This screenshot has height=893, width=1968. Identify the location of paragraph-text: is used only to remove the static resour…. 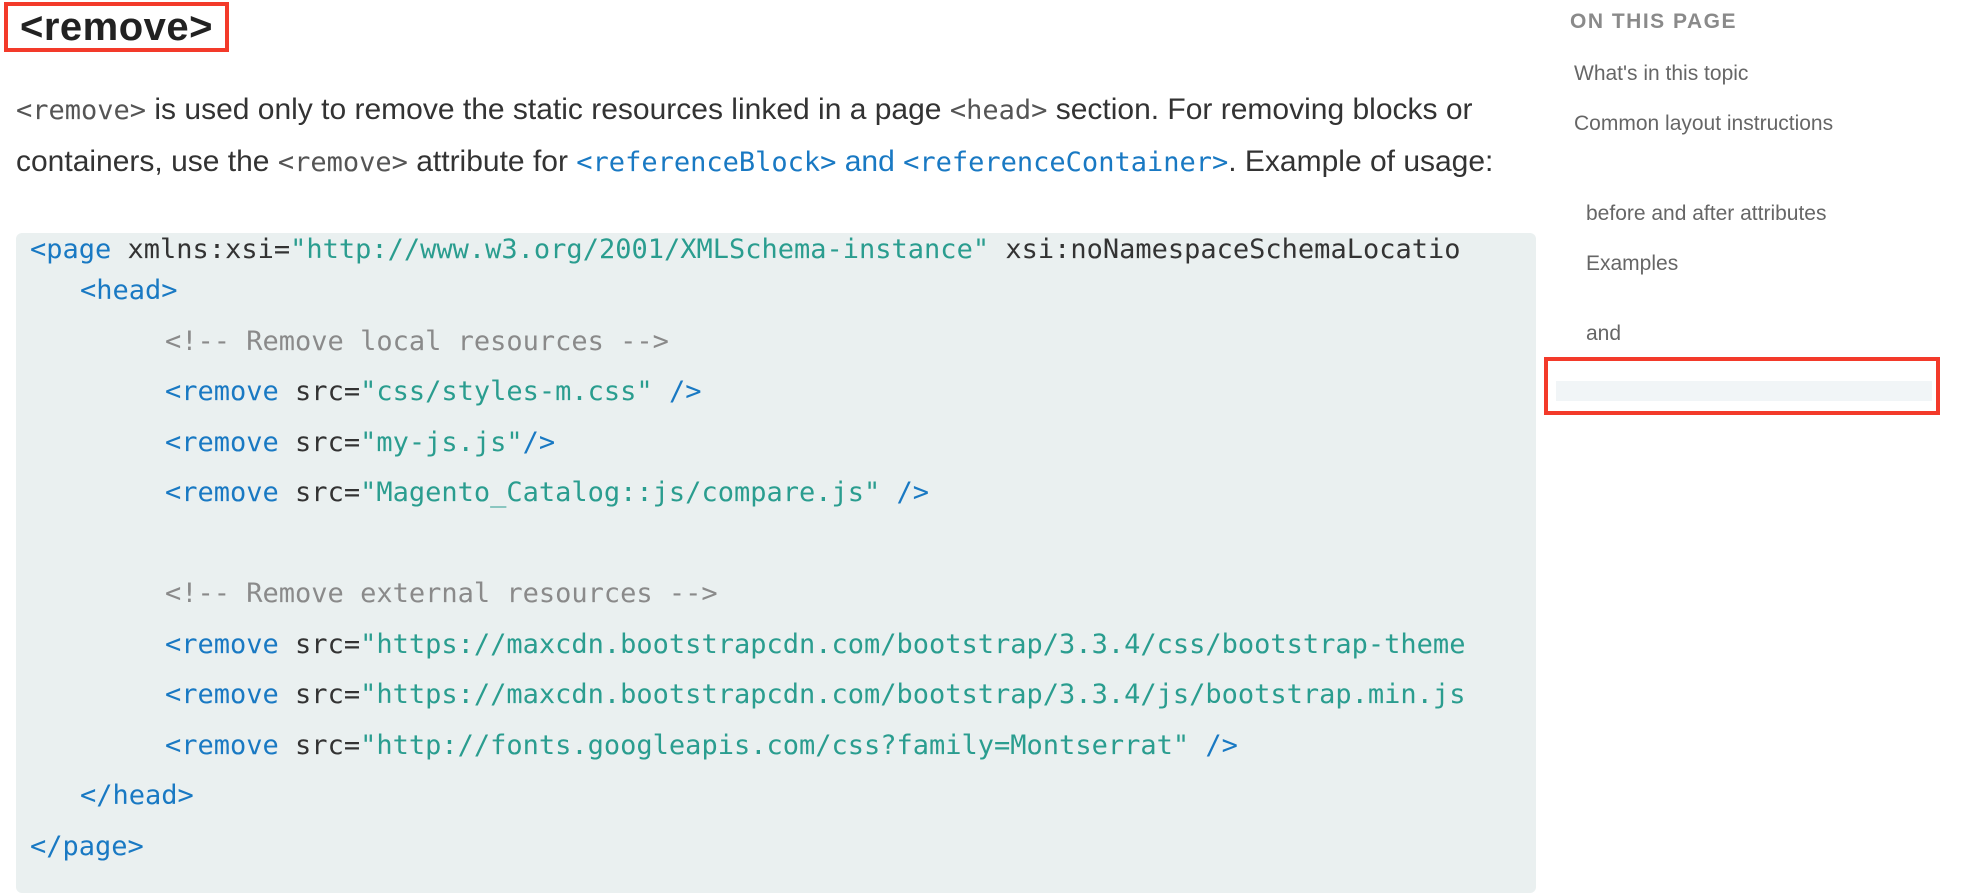
(548, 109).